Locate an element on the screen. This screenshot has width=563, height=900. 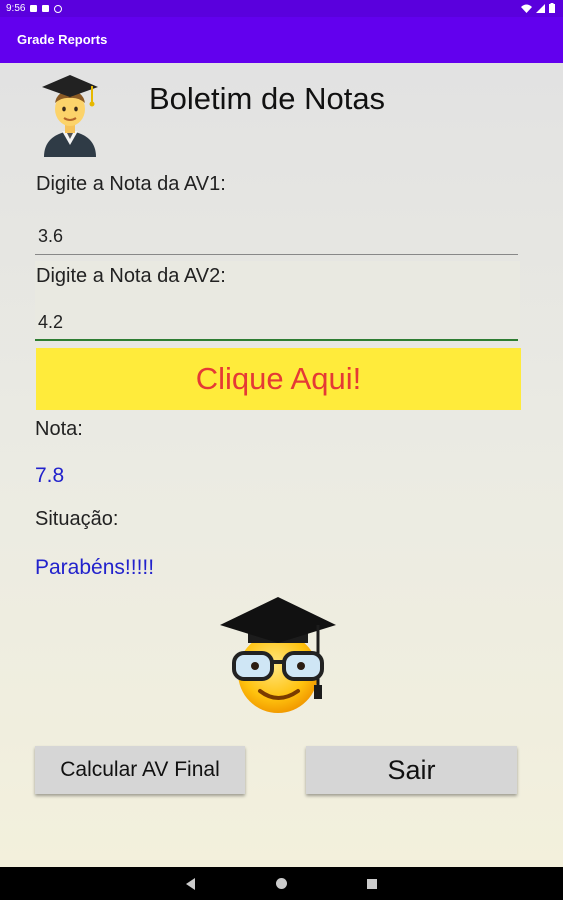
signal-icon is located at coordinates (540, 8).